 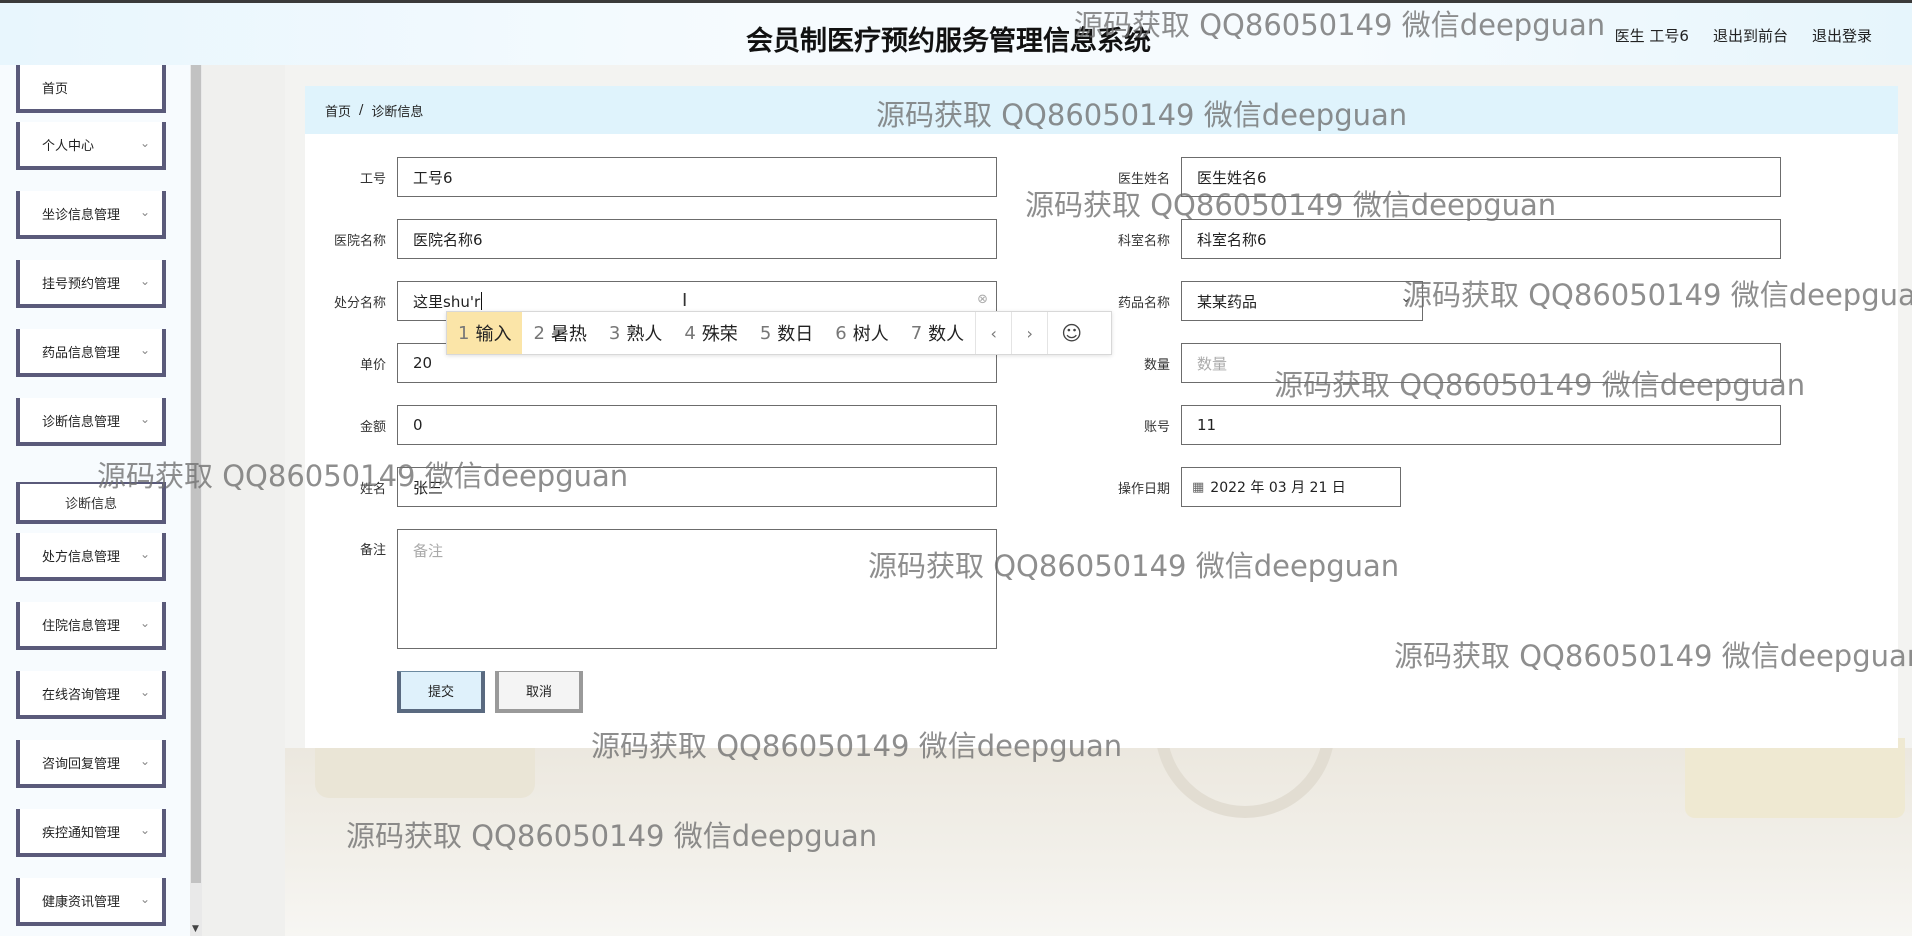 I want to click on candidate-text: 数日, so click(x=795, y=334).